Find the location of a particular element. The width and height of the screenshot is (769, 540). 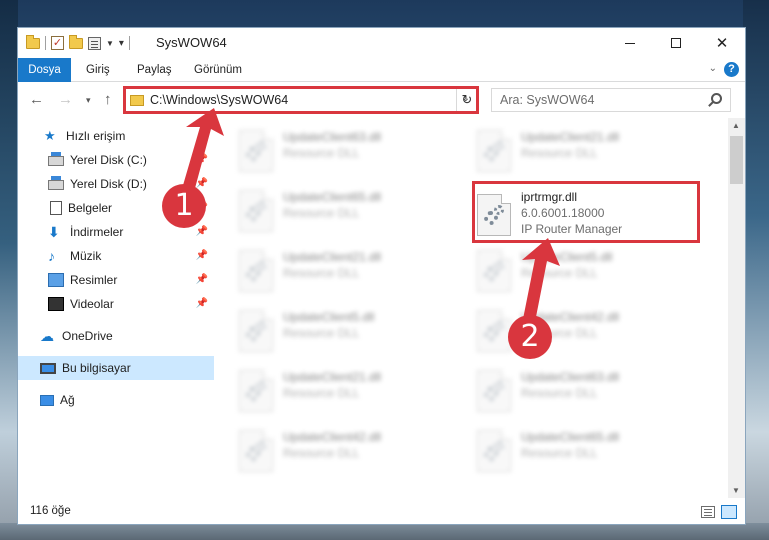

back-arrow-icon: ← is located at coordinates (36, 99).